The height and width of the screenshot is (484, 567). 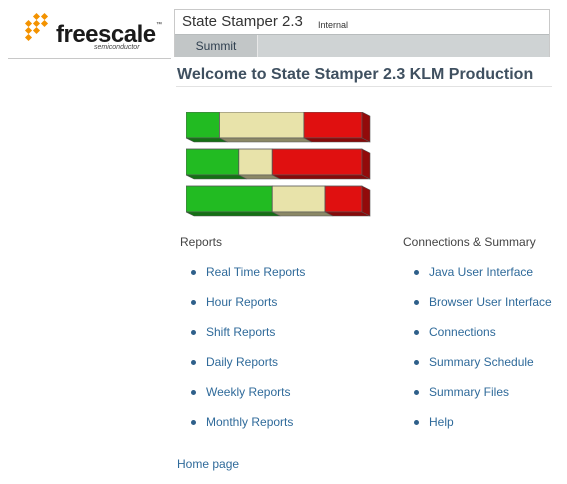 I want to click on list-item: Shift Reports, so click(x=227, y=341).